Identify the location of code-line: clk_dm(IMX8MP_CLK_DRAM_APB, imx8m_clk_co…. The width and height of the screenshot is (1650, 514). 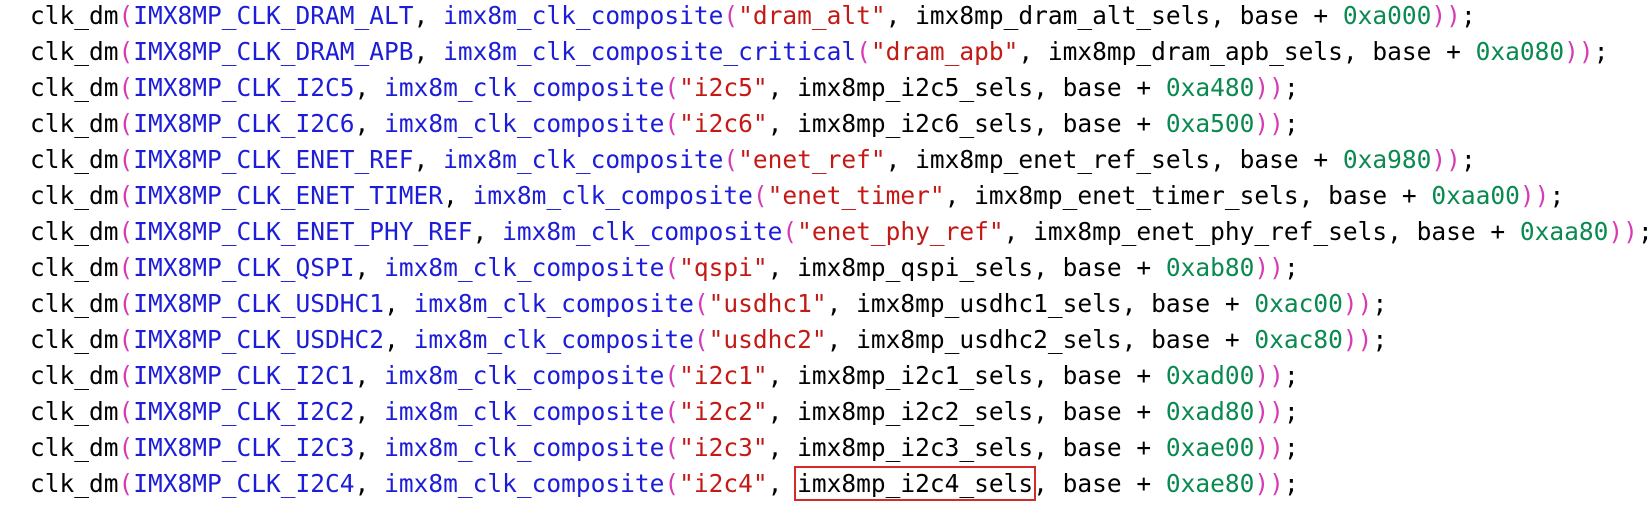
(840, 54).